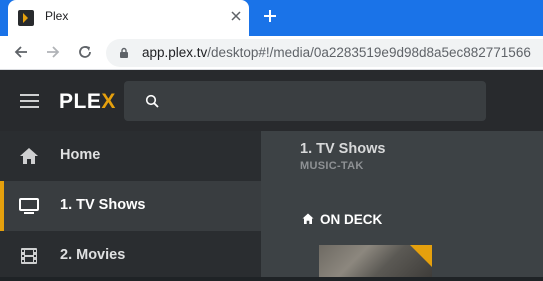 The height and width of the screenshot is (281, 543). Describe the element at coordinates (80, 101) in the screenshot. I see `logo-text: PLE` at that location.